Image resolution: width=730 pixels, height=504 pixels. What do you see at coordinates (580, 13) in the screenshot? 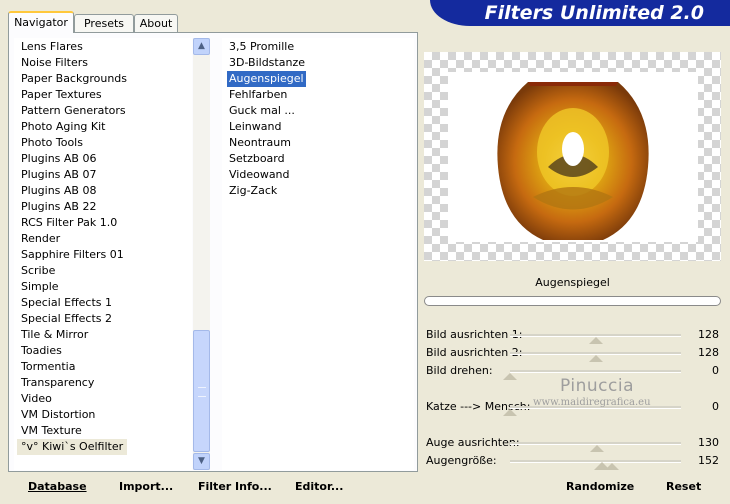
I see `app-title-banner: Filters Unlimited 2.0` at bounding box center [580, 13].